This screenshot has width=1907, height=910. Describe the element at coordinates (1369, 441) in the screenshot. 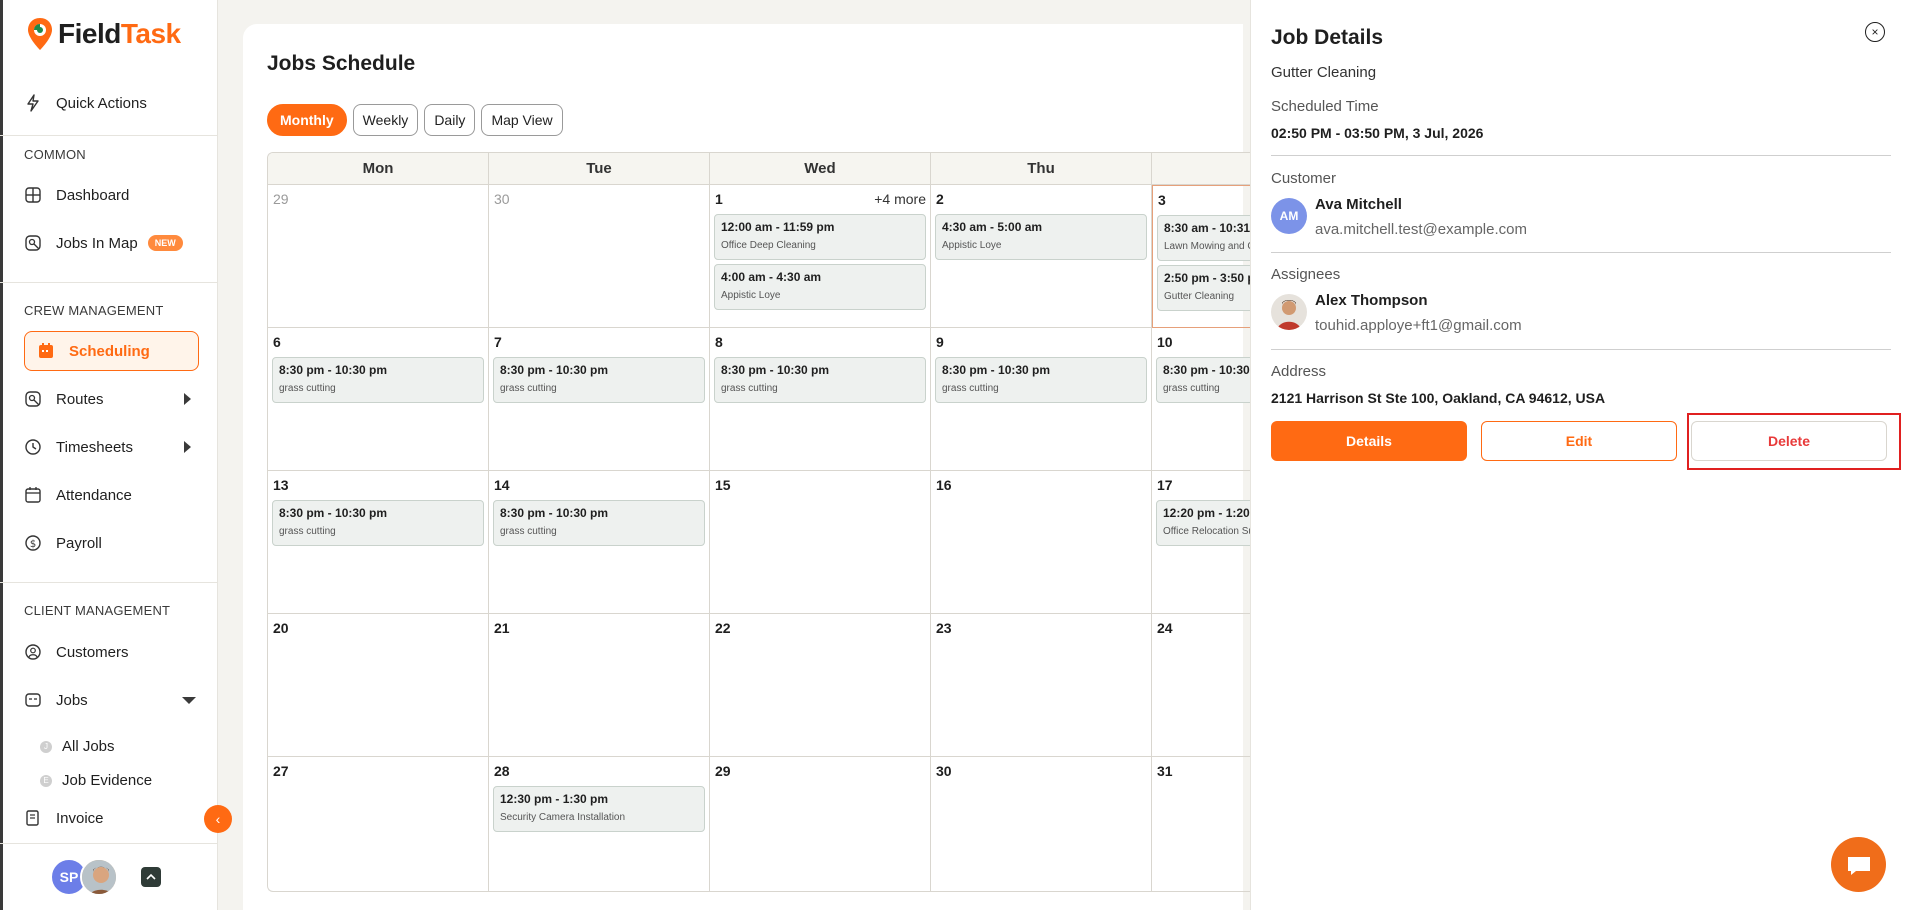

I see `details-button: Details` at that location.